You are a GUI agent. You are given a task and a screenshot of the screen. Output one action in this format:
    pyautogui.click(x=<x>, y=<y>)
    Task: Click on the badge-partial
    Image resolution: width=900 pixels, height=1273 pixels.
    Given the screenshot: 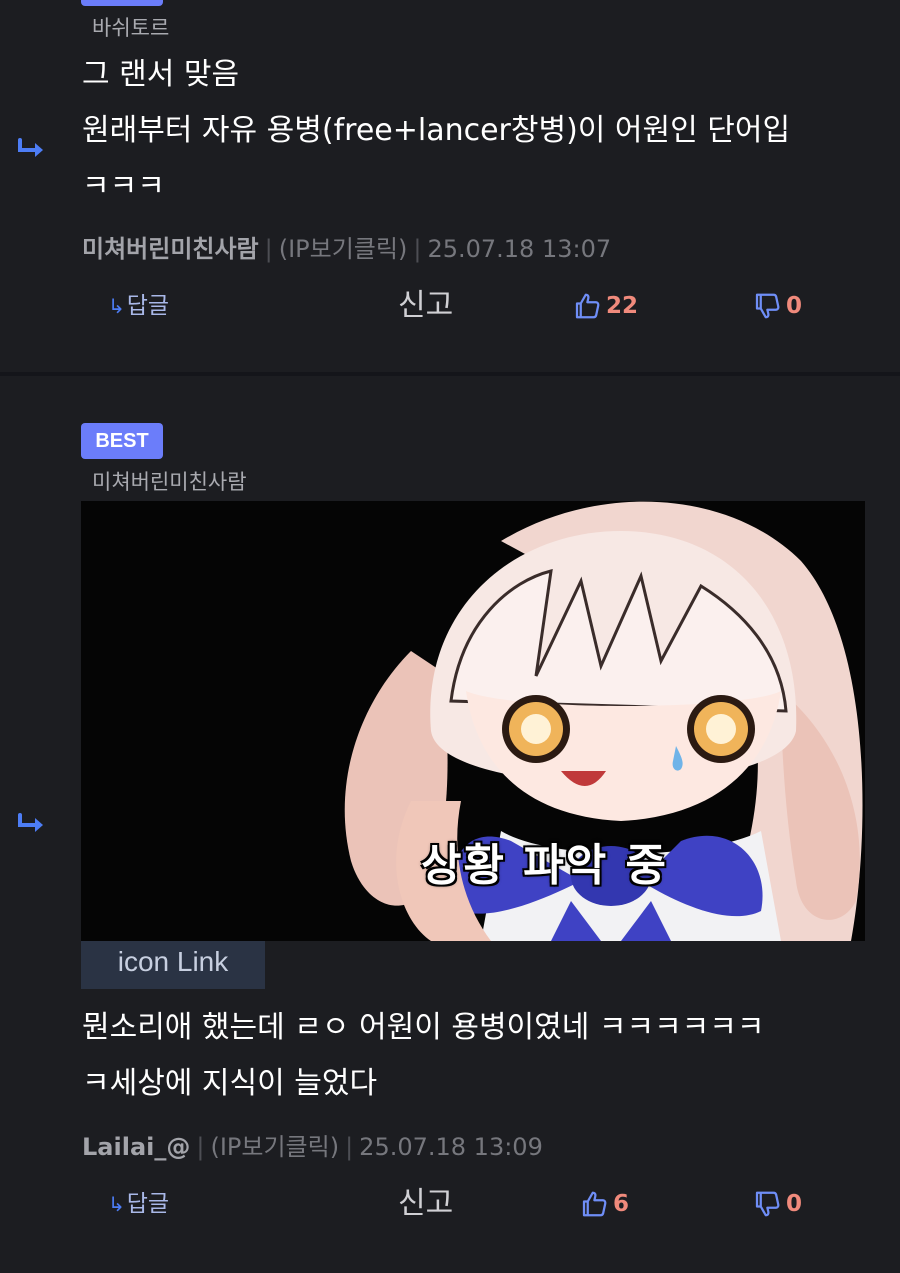 What is the action you would take?
    pyautogui.click(x=122, y=3)
    